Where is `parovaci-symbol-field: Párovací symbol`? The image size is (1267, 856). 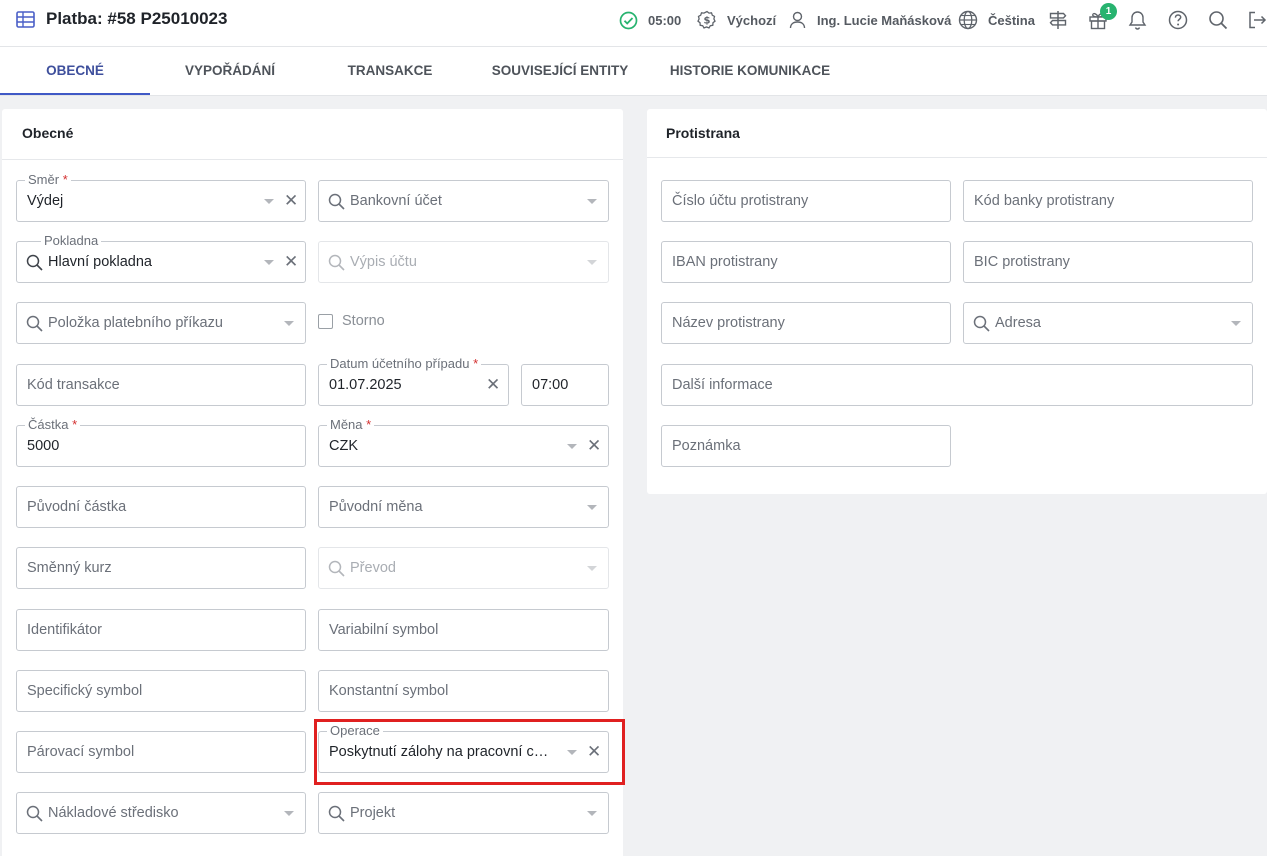
parovaci-symbol-field: Párovací symbol is located at coordinates (161, 752).